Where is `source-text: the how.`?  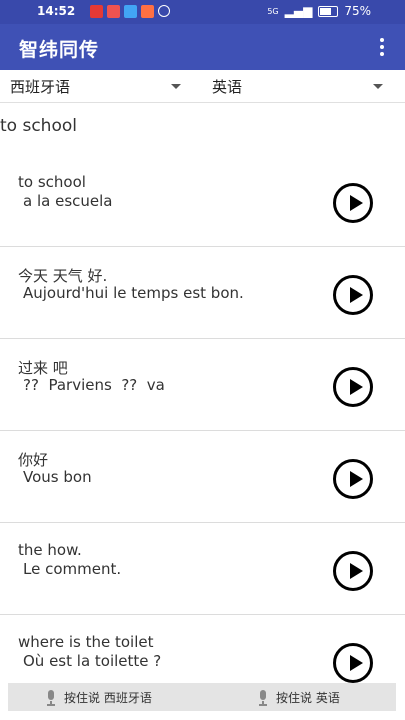
source-text: the how. is located at coordinates (50, 550).